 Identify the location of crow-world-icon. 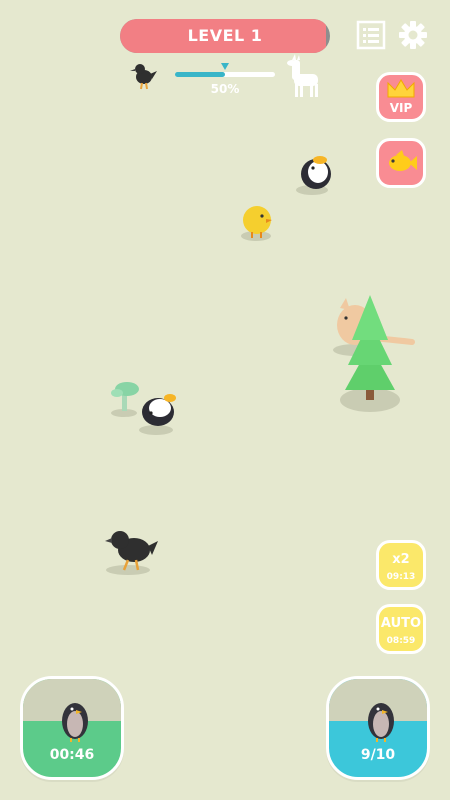
(131, 553).